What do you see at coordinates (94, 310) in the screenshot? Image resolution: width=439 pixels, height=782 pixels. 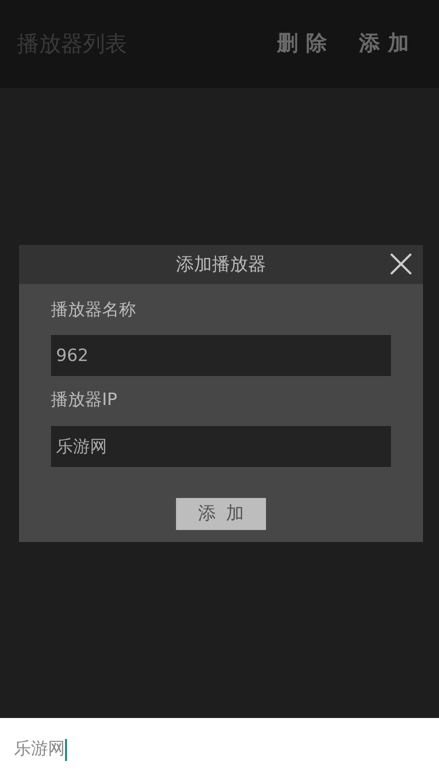 I see `field-label: 播放器名称` at bounding box center [94, 310].